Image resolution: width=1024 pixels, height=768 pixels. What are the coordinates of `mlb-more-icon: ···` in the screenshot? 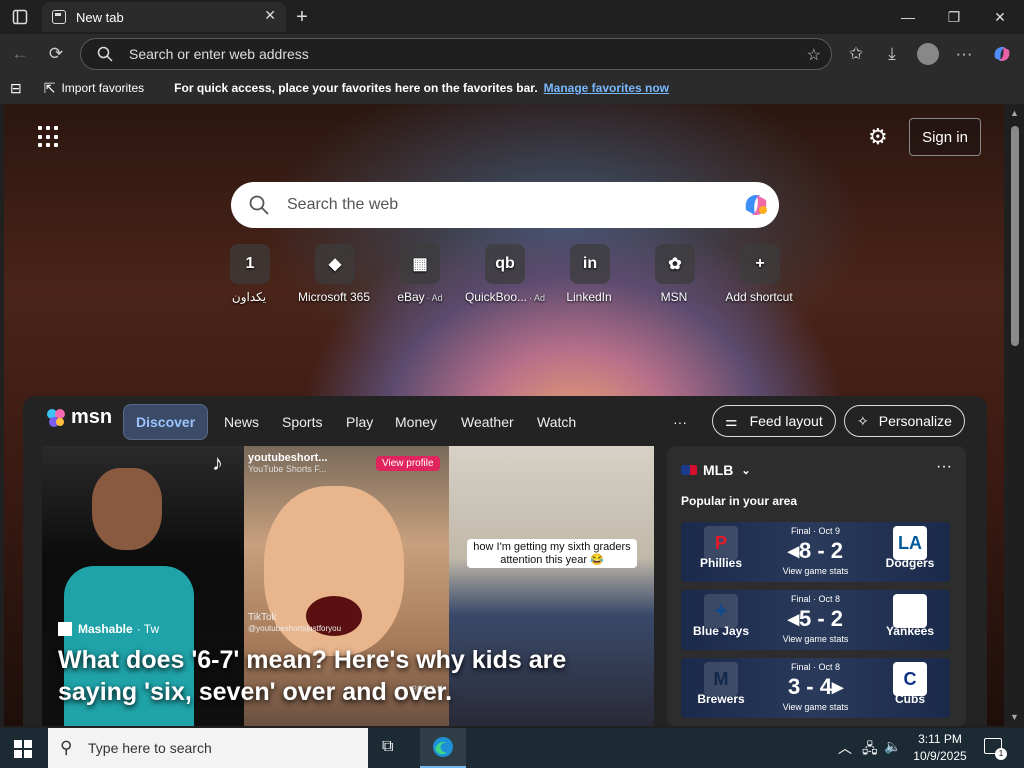 It's located at (944, 467).